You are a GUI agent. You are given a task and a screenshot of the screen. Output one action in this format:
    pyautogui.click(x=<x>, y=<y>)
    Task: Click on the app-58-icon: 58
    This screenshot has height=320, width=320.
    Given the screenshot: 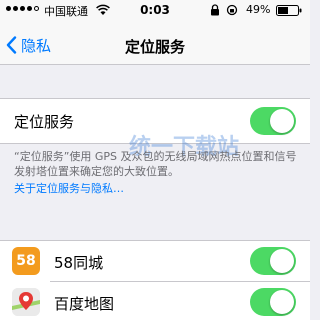 What is the action you would take?
    pyautogui.click(x=26, y=261)
    